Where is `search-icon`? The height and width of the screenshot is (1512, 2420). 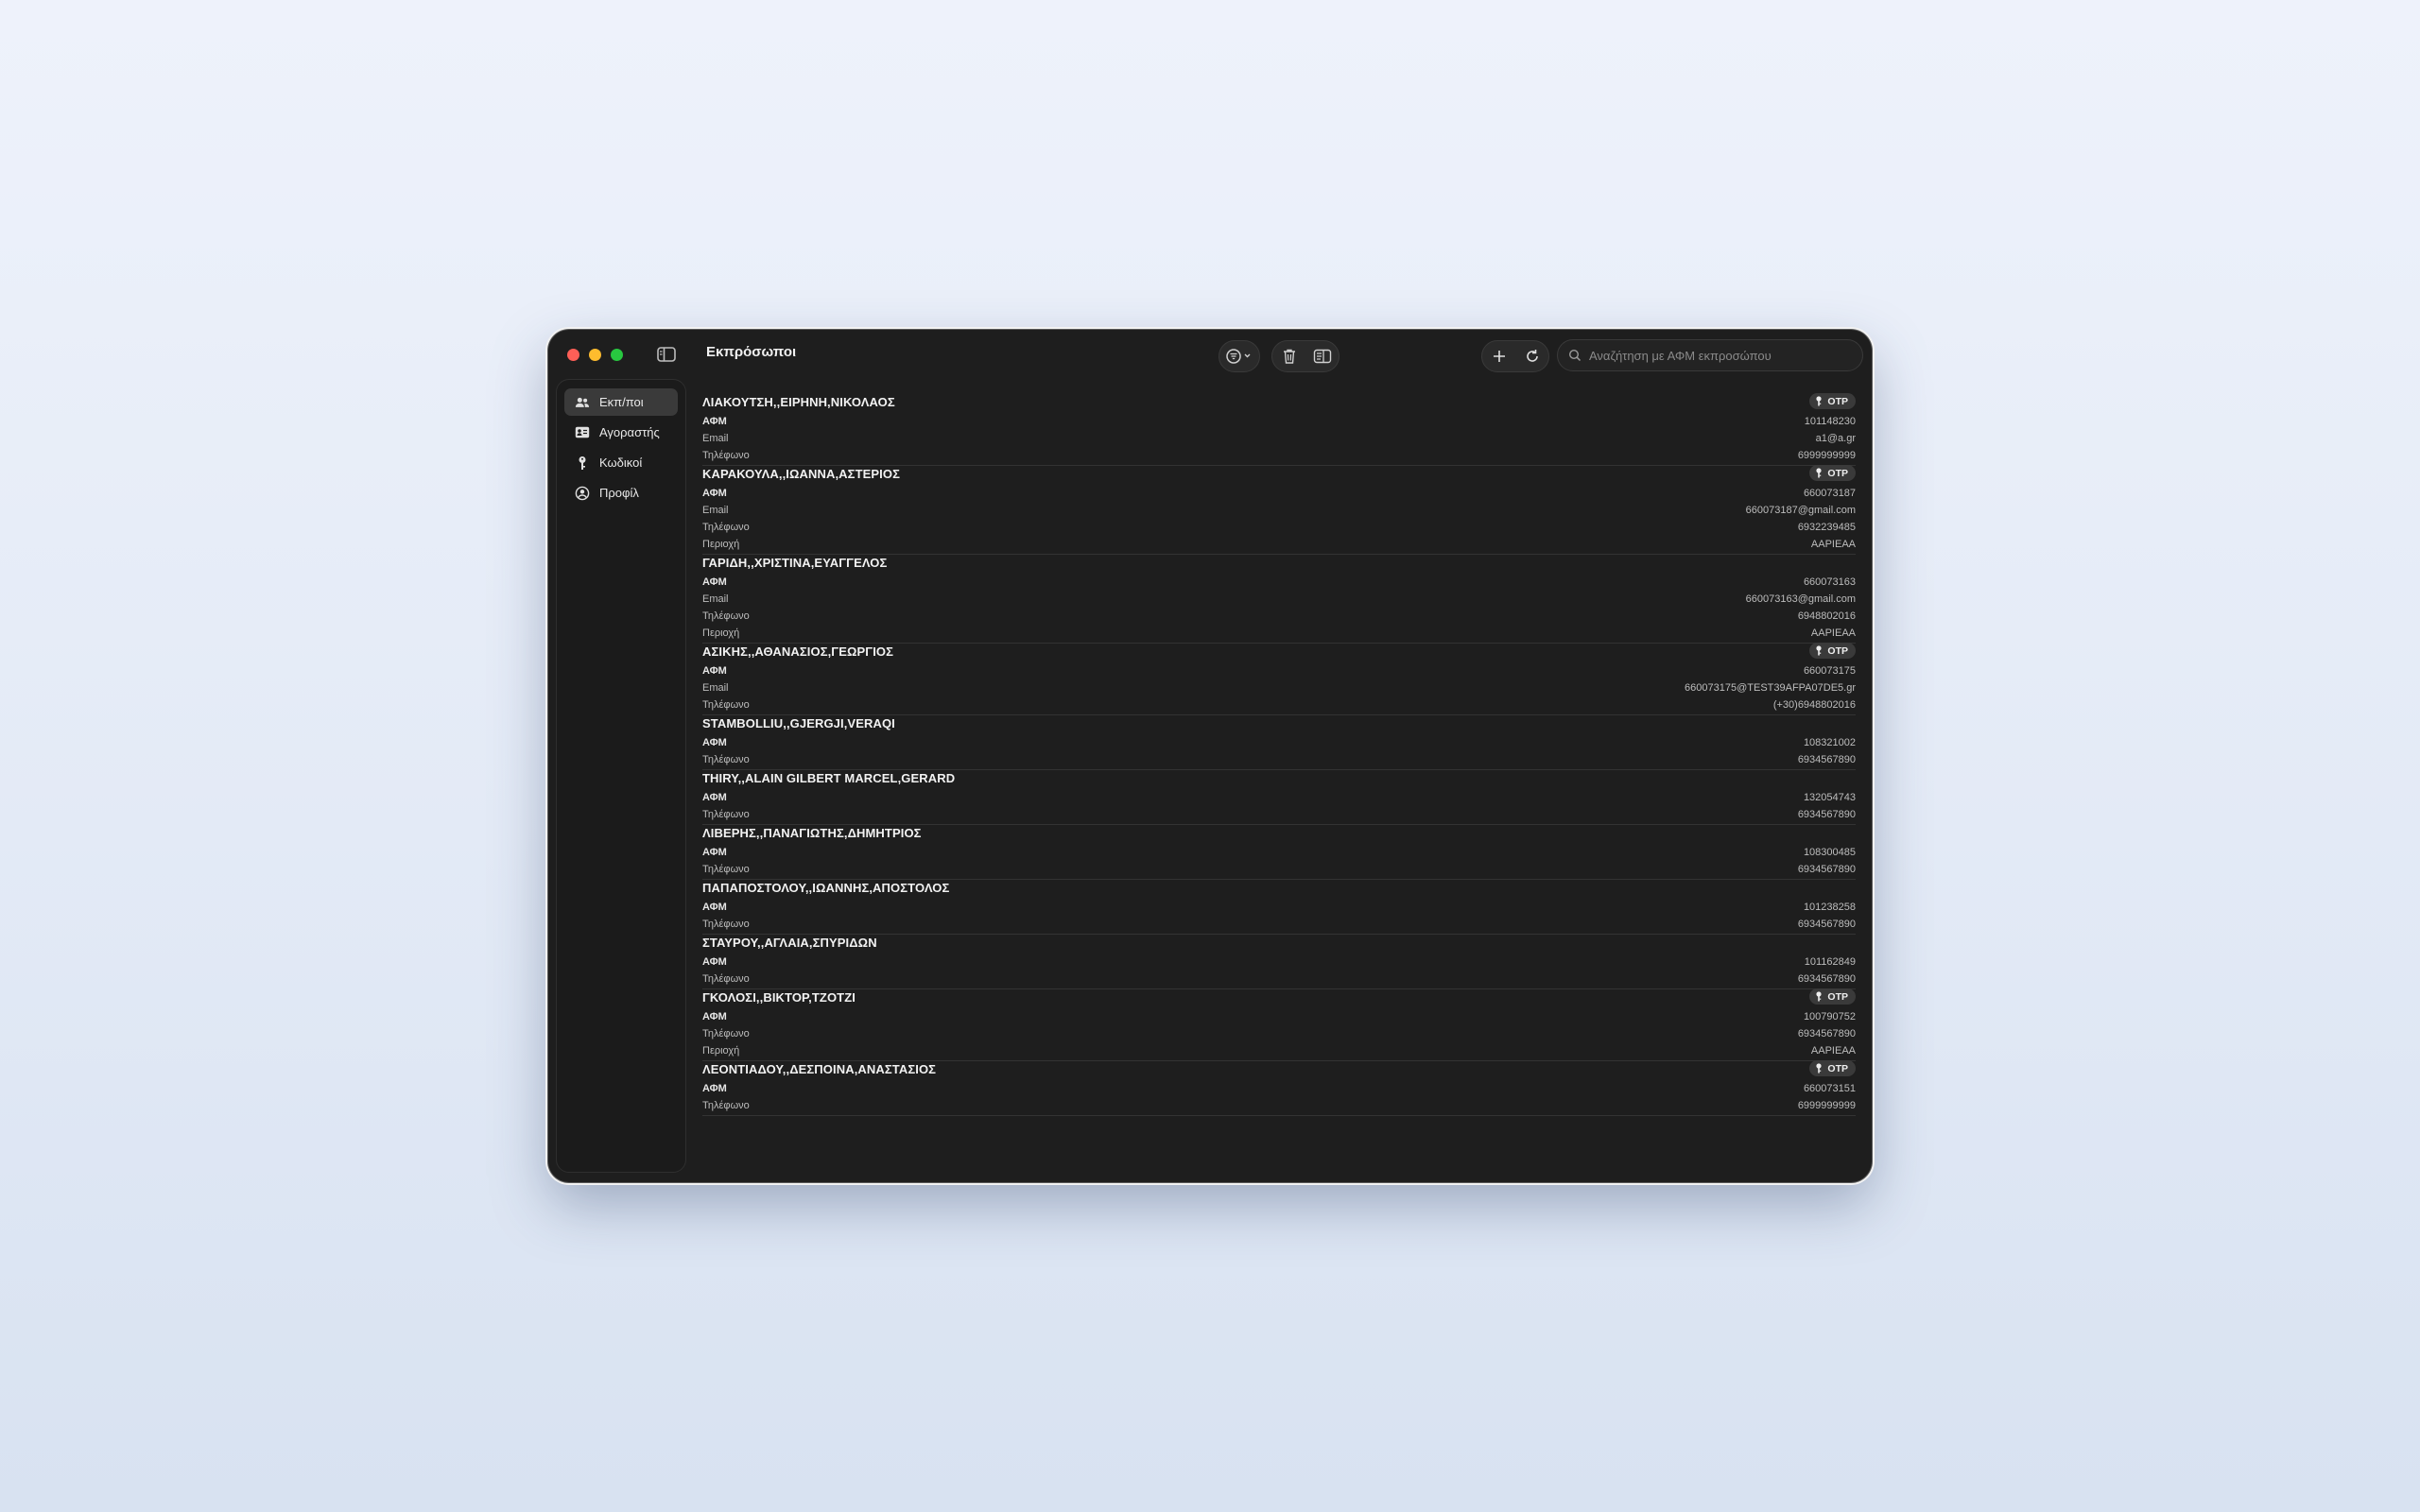 search-icon is located at coordinates (1575, 355).